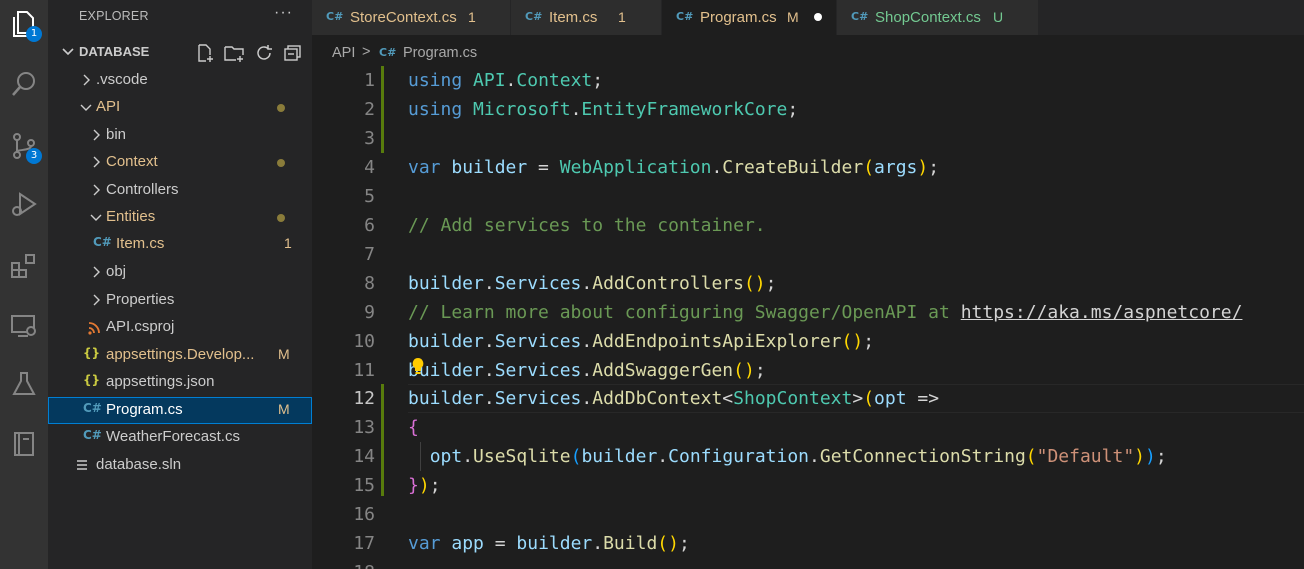 This screenshot has width=1304, height=569. I want to click on unsaved-dot-icon, so click(818, 17).